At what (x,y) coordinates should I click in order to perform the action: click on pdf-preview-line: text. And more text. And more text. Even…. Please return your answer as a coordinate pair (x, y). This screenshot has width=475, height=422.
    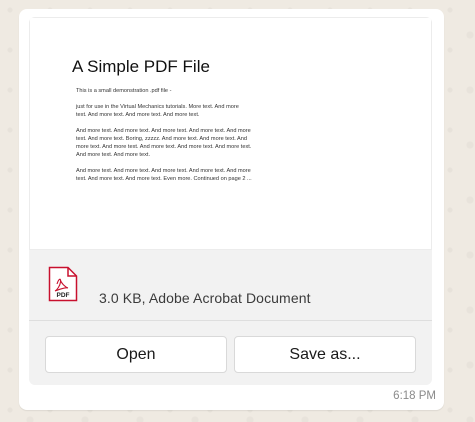
    Looking at the image, I should click on (164, 179).